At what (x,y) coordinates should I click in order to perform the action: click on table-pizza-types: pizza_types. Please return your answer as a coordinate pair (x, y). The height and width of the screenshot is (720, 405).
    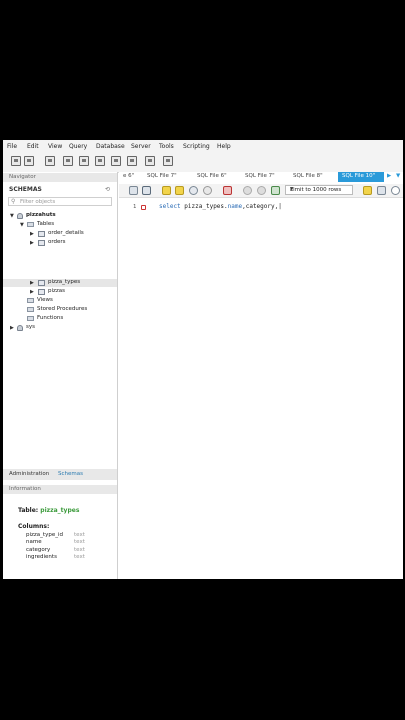
    Looking at the image, I should click on (64, 282).